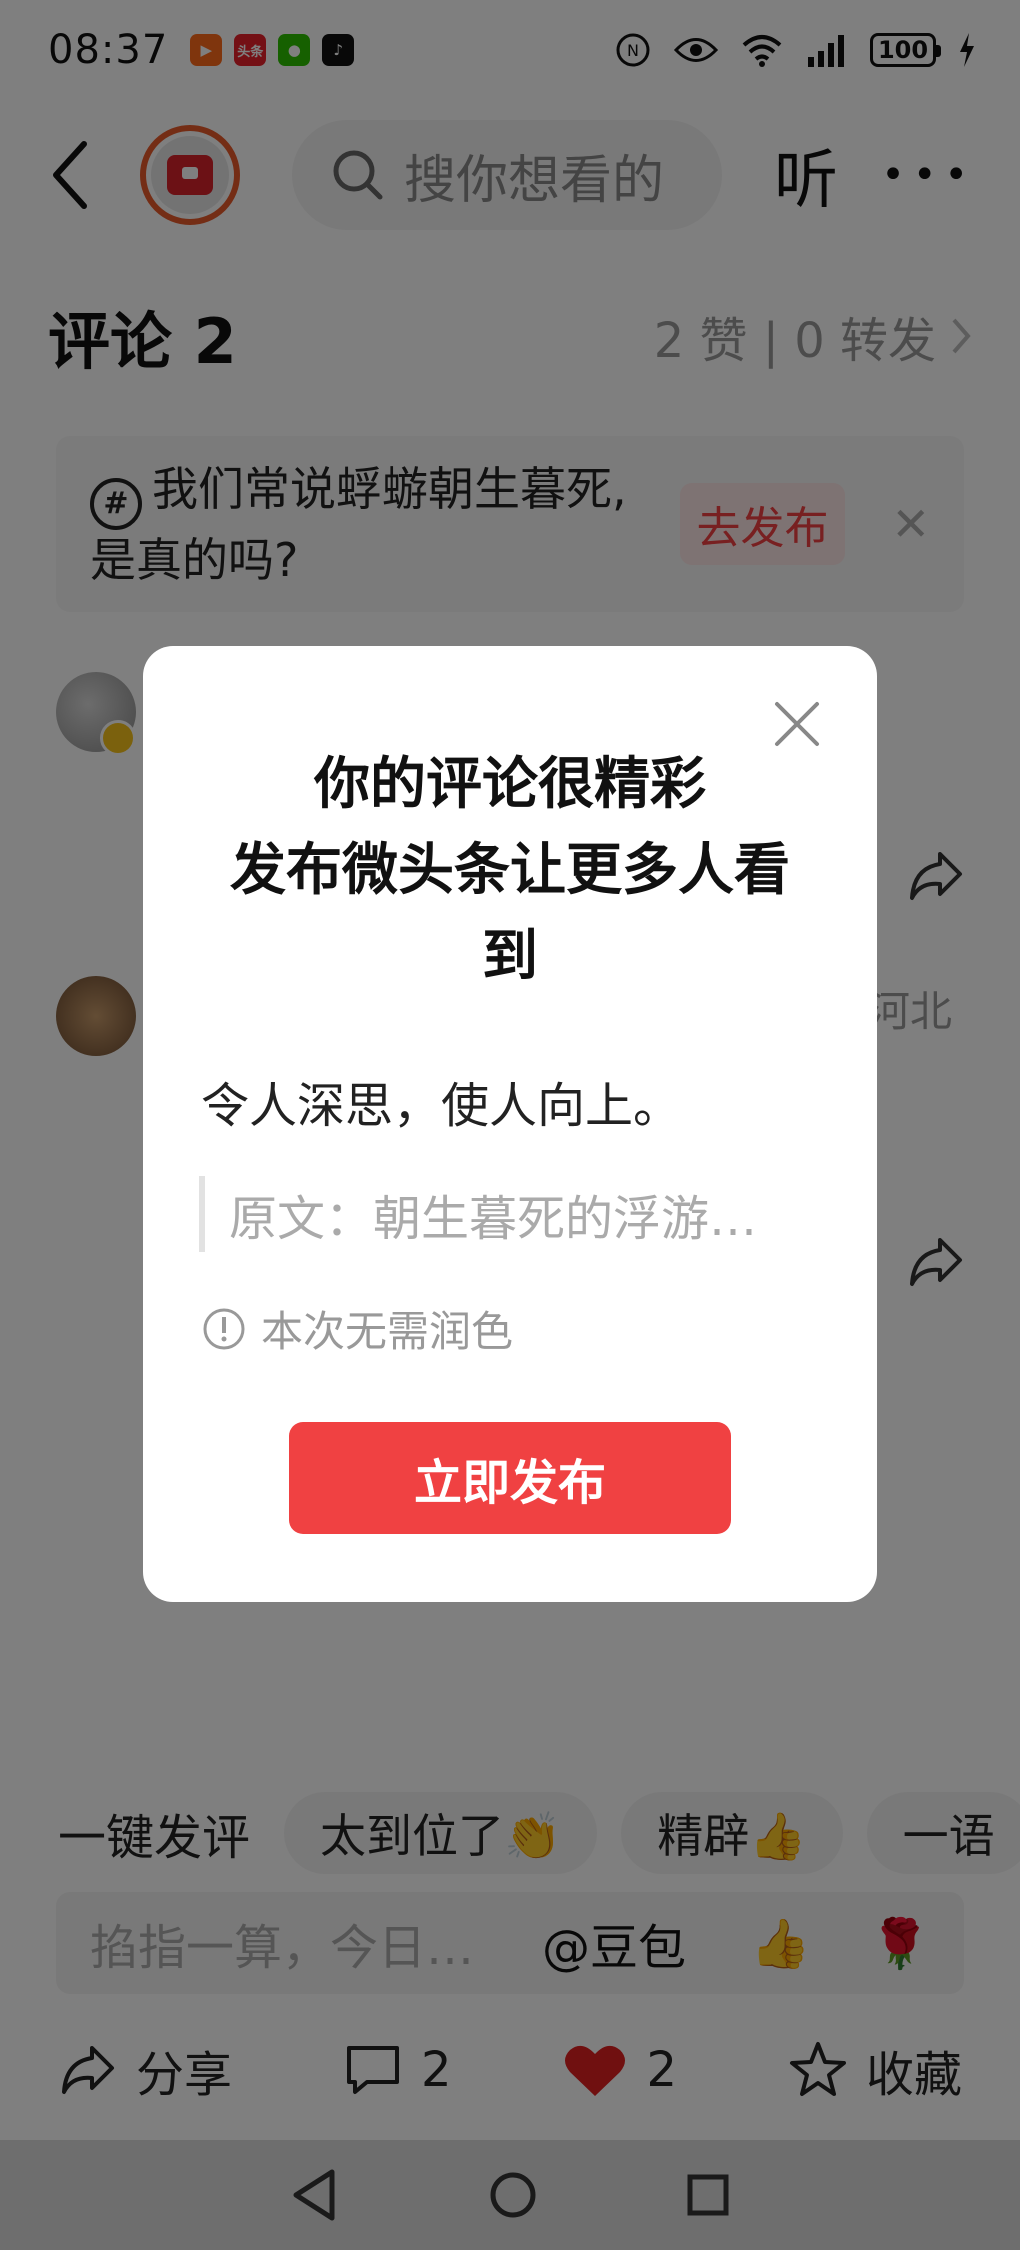 The image size is (1020, 2250). I want to click on nav-recents-icon, so click(708, 2195).